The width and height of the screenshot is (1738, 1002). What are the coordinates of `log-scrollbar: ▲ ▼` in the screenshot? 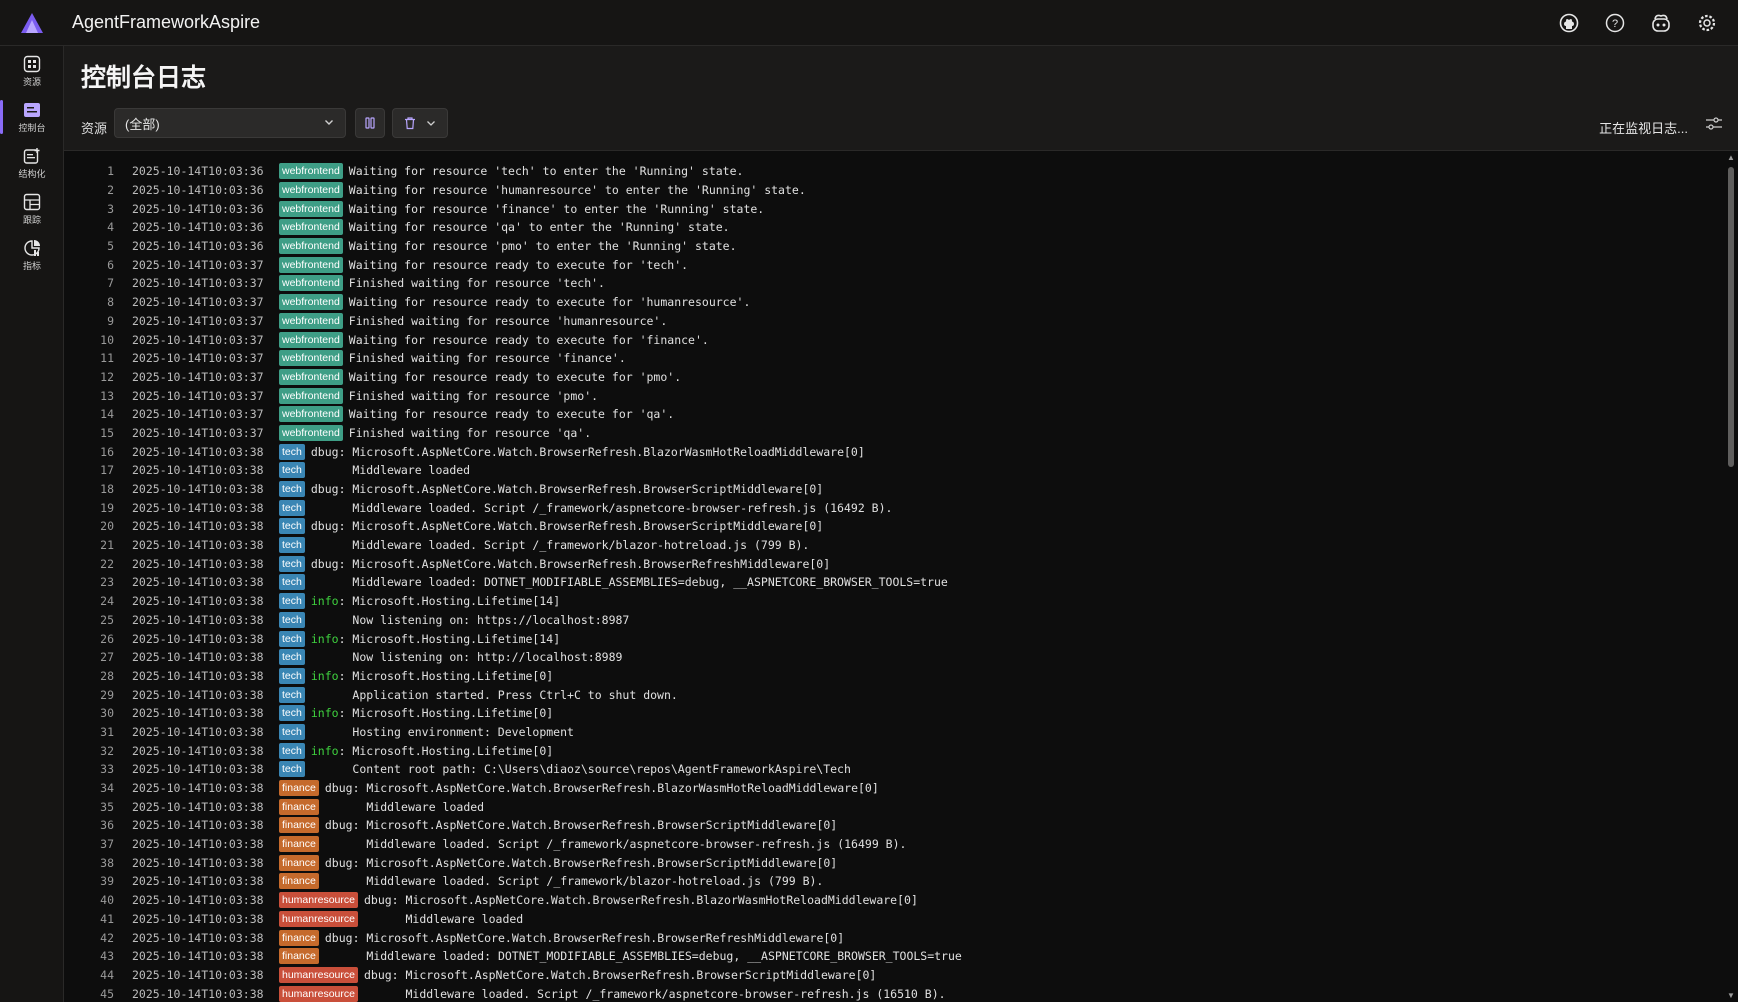 It's located at (1731, 576).